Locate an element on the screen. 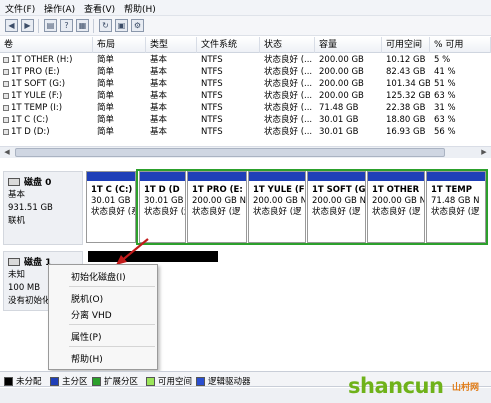 The image size is (491, 403). horizontal-scrollbar: ◀ ▶ is located at coordinates (245, 152).